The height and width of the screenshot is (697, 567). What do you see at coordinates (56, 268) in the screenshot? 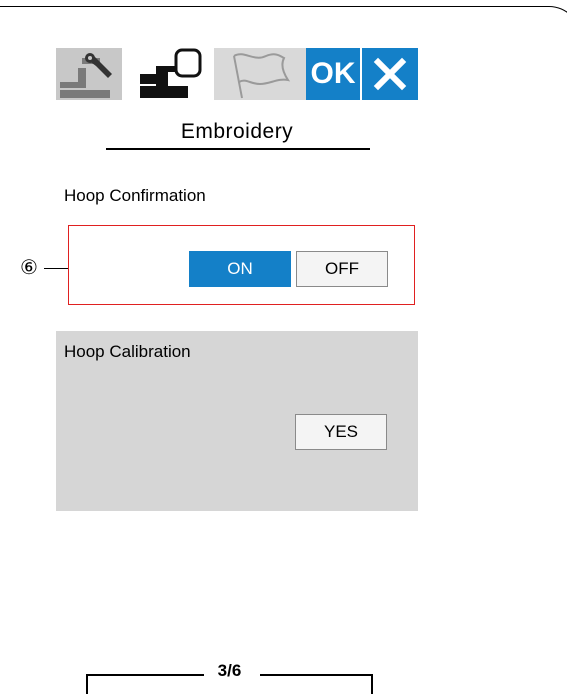
I see `callout-leader-line` at bounding box center [56, 268].